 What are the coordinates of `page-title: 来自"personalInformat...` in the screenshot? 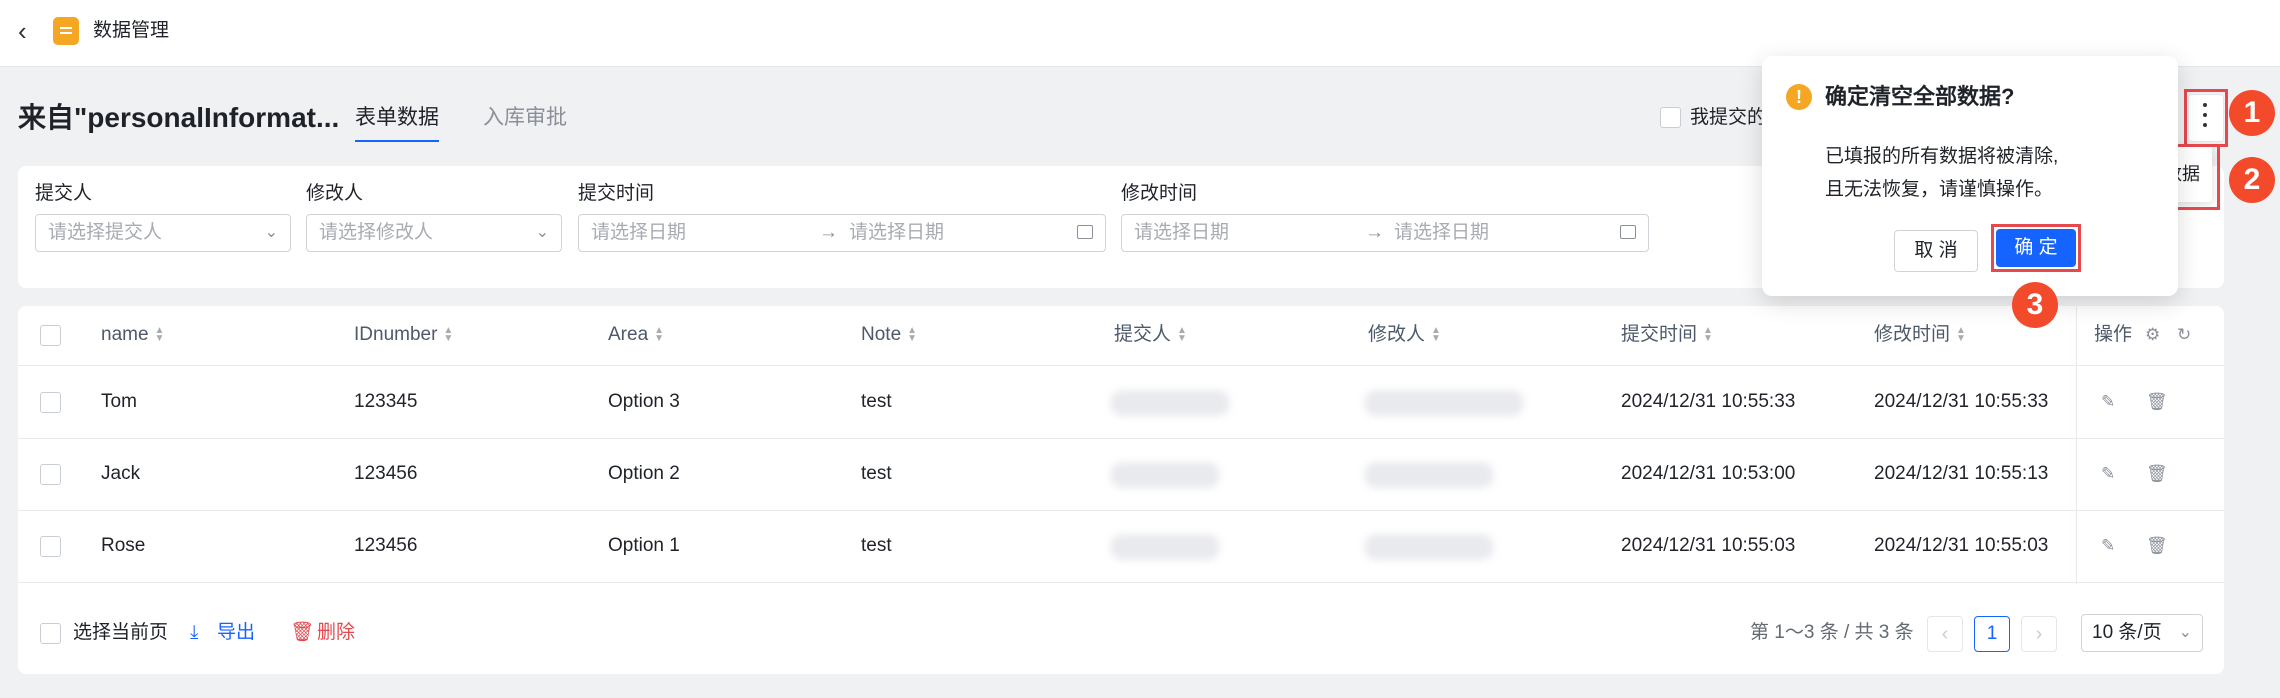 It's located at (179, 117).